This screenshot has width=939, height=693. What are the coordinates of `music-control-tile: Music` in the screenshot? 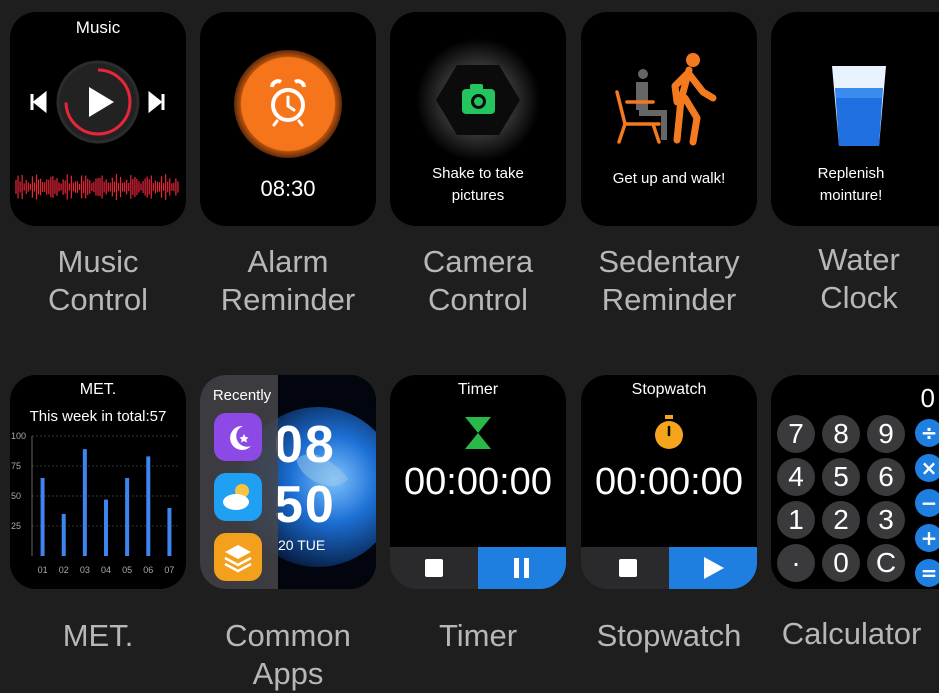 It's located at (98, 119).